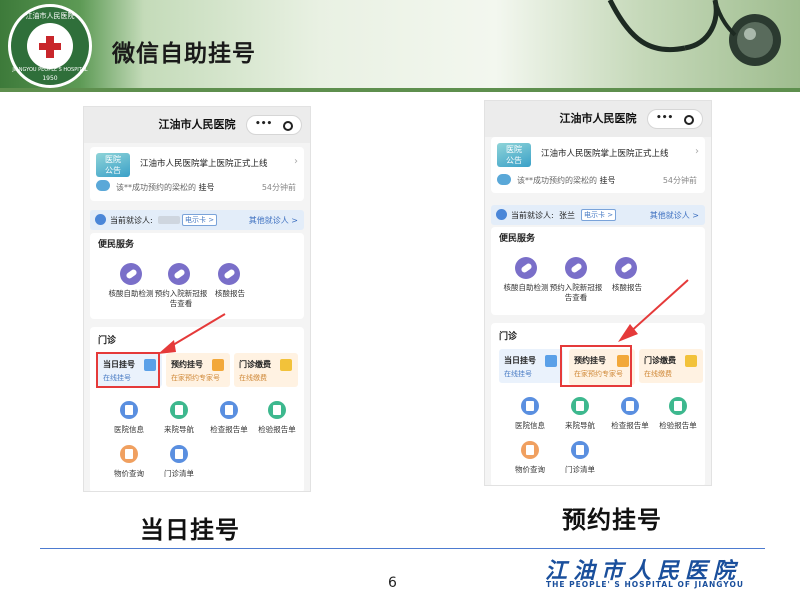 This screenshot has height=600, width=800. I want to click on logo-year: 1950, so click(50, 78).